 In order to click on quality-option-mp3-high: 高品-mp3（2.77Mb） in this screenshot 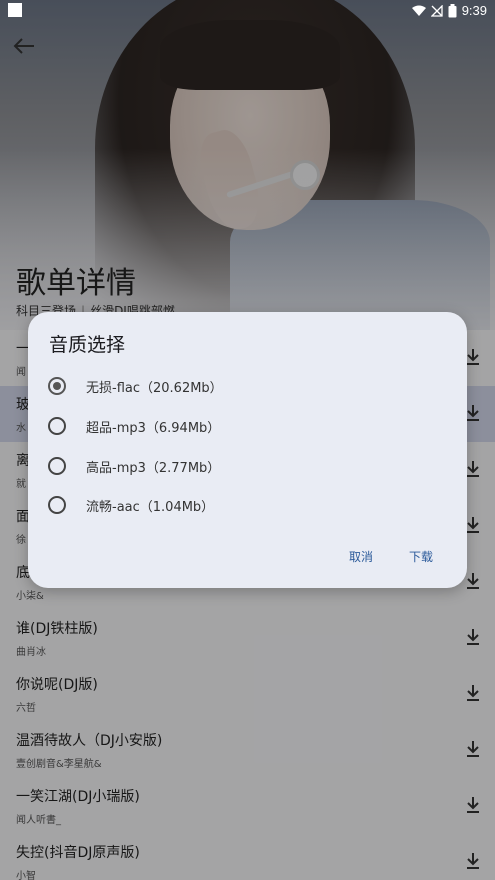, I will do `click(238, 466)`.